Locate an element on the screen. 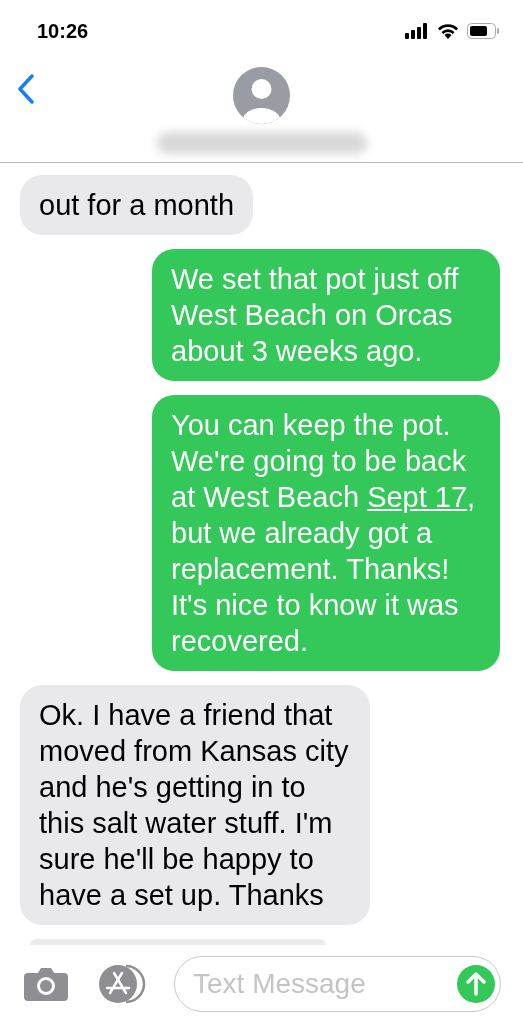 The height and width of the screenshot is (1023, 523). date-link: Sept 17 is located at coordinates (417, 497).